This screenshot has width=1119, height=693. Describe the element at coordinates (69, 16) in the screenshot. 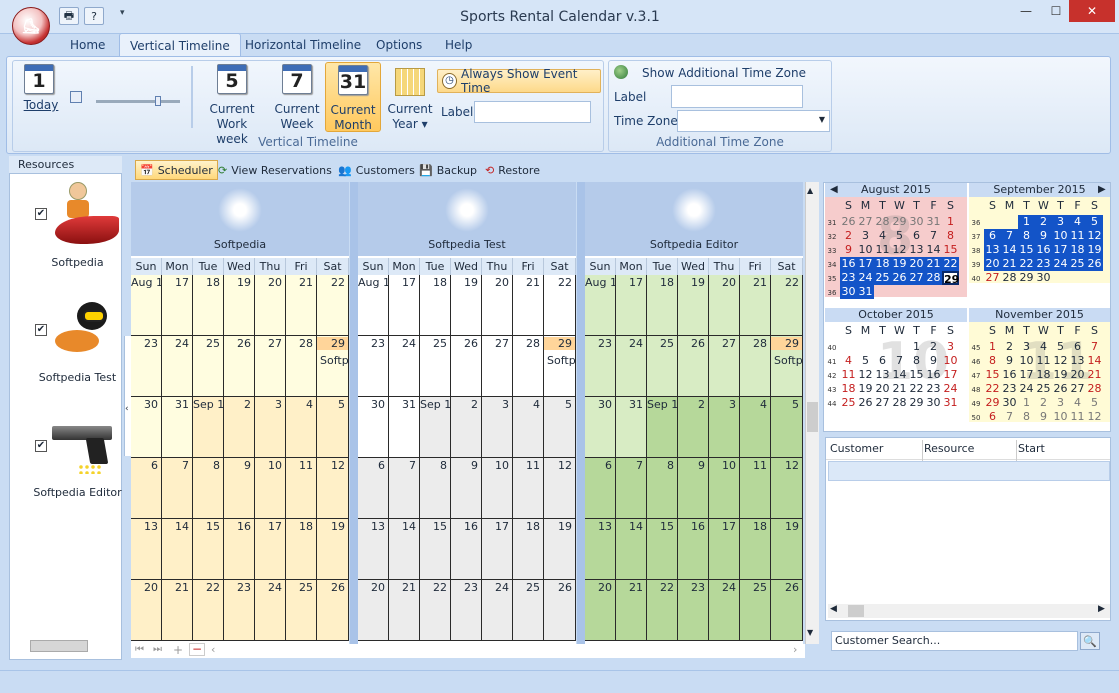

I see `print-icon: 🖶` at that location.